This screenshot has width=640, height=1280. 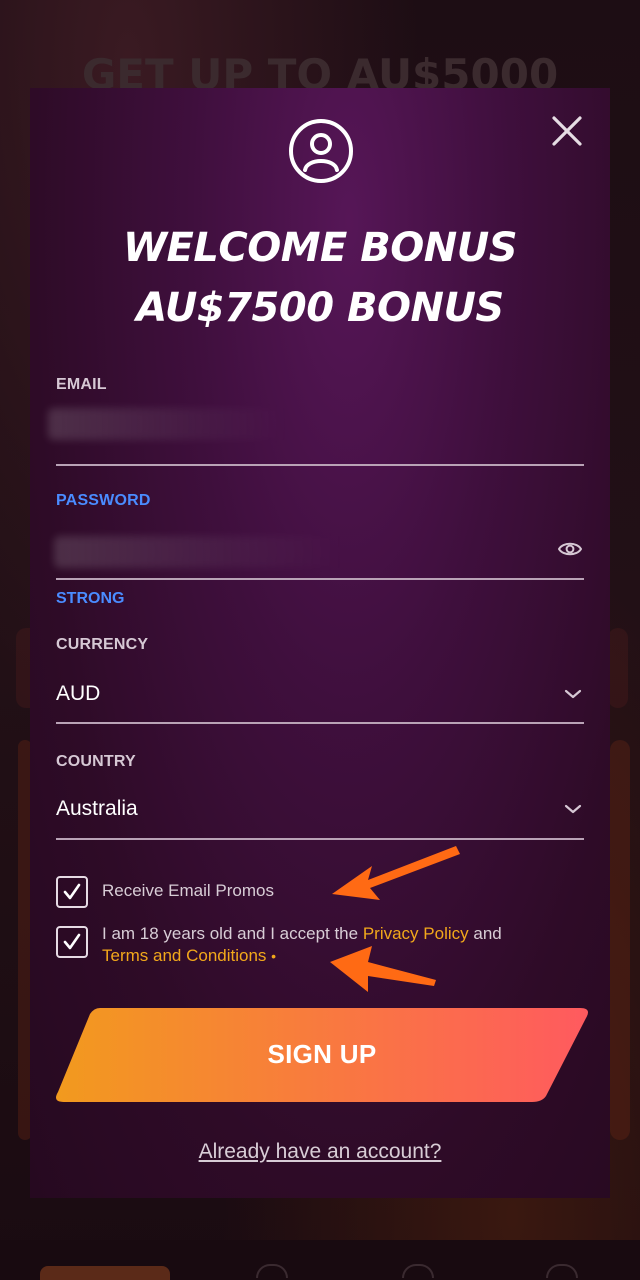 I want to click on privacy-policy-link: Privacy Policy, so click(x=416, y=933).